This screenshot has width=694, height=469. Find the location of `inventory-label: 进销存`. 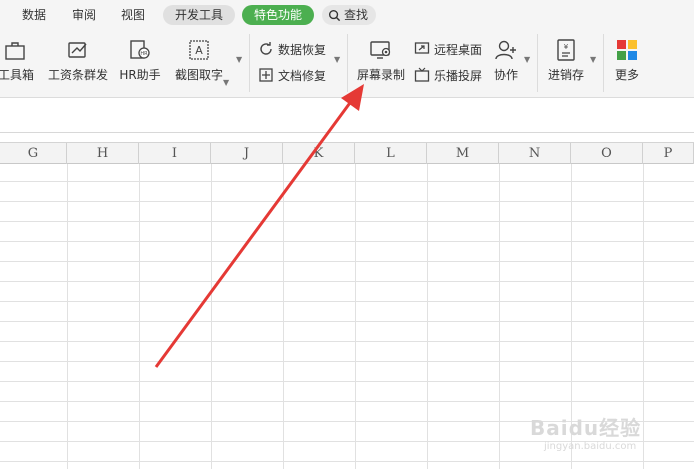

inventory-label: 进销存 is located at coordinates (565, 75).